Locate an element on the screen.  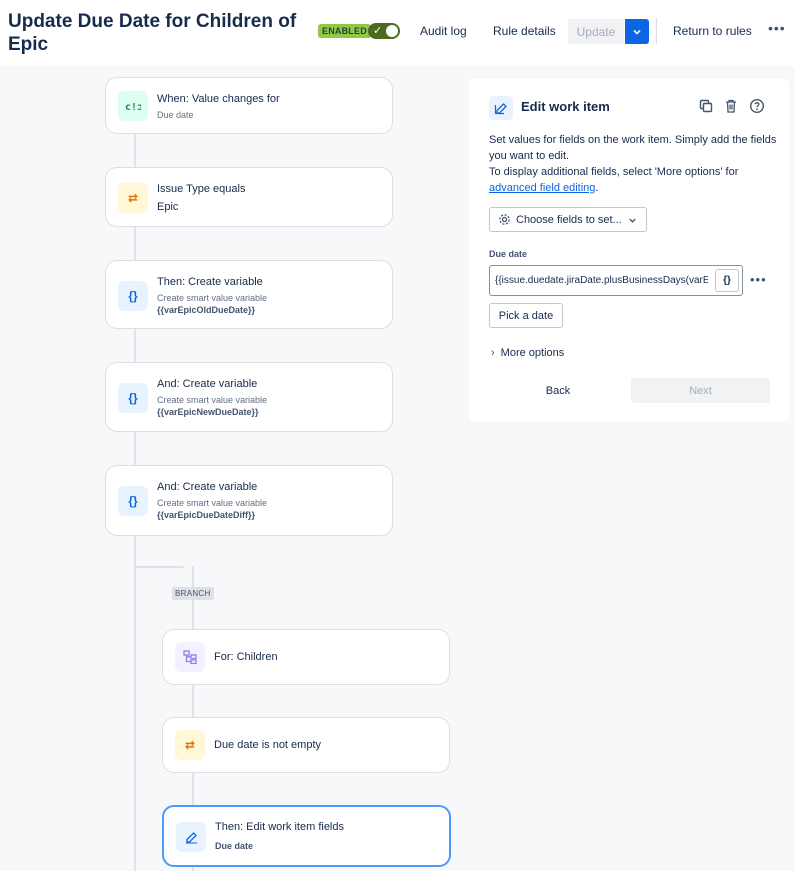
check-icon: ✓ is located at coordinates (378, 31).